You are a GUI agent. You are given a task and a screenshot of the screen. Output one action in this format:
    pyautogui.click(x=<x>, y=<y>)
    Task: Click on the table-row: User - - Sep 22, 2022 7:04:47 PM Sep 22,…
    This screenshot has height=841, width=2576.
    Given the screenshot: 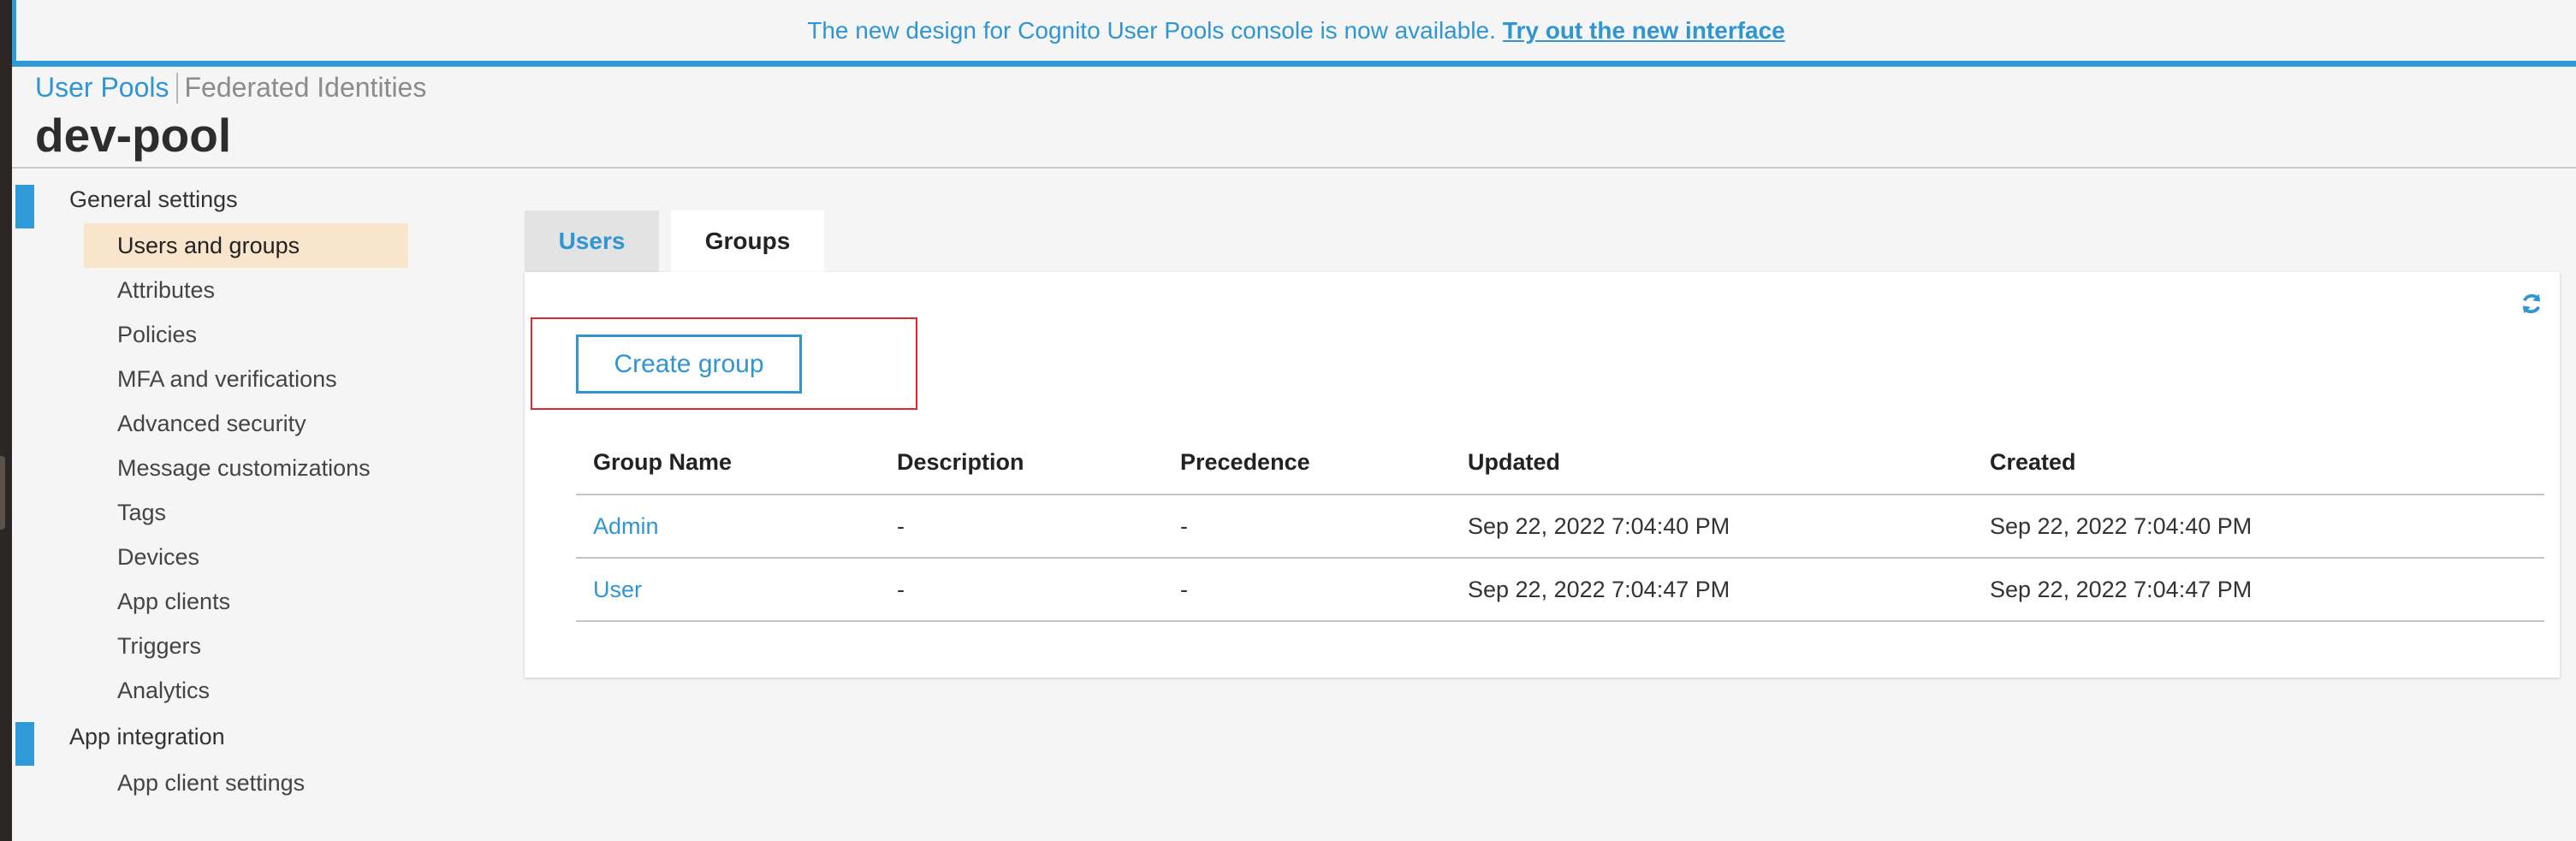 What is the action you would take?
    pyautogui.click(x=1560, y=590)
    